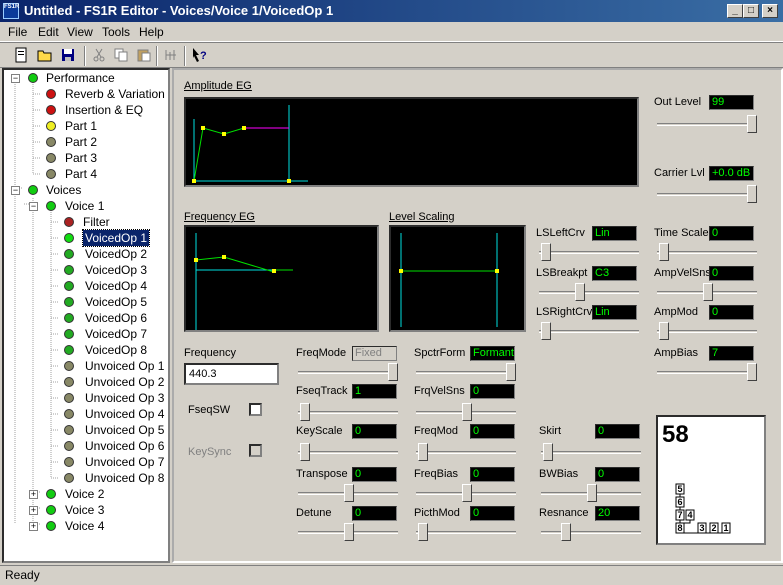 Image resolution: width=783 pixels, height=585 pixels. I want to click on tree-item-filter: Filter, so click(96, 222).